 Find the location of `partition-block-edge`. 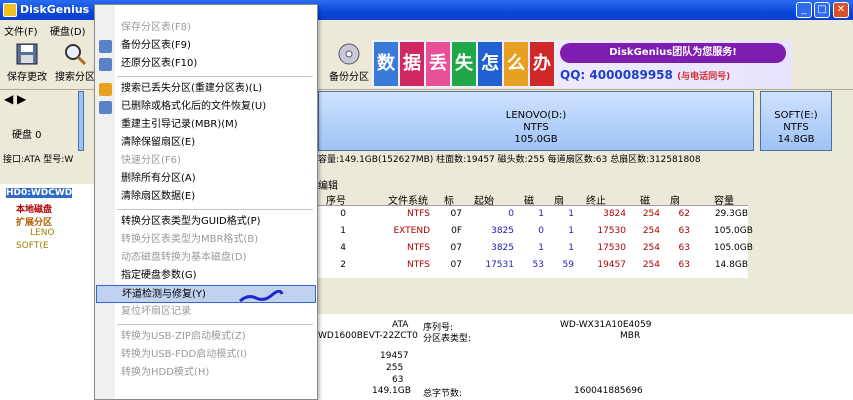

partition-block-edge is located at coordinates (81, 121).